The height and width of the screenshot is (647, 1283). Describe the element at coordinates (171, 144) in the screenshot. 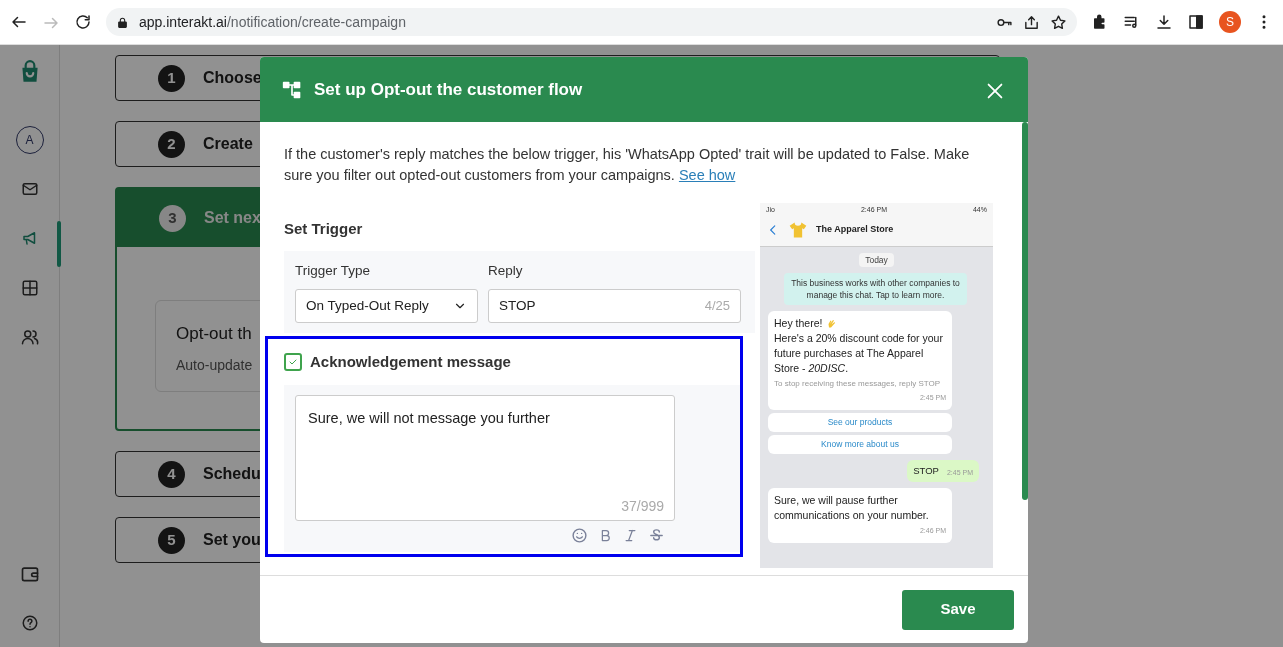

I see `step-number: 2` at that location.